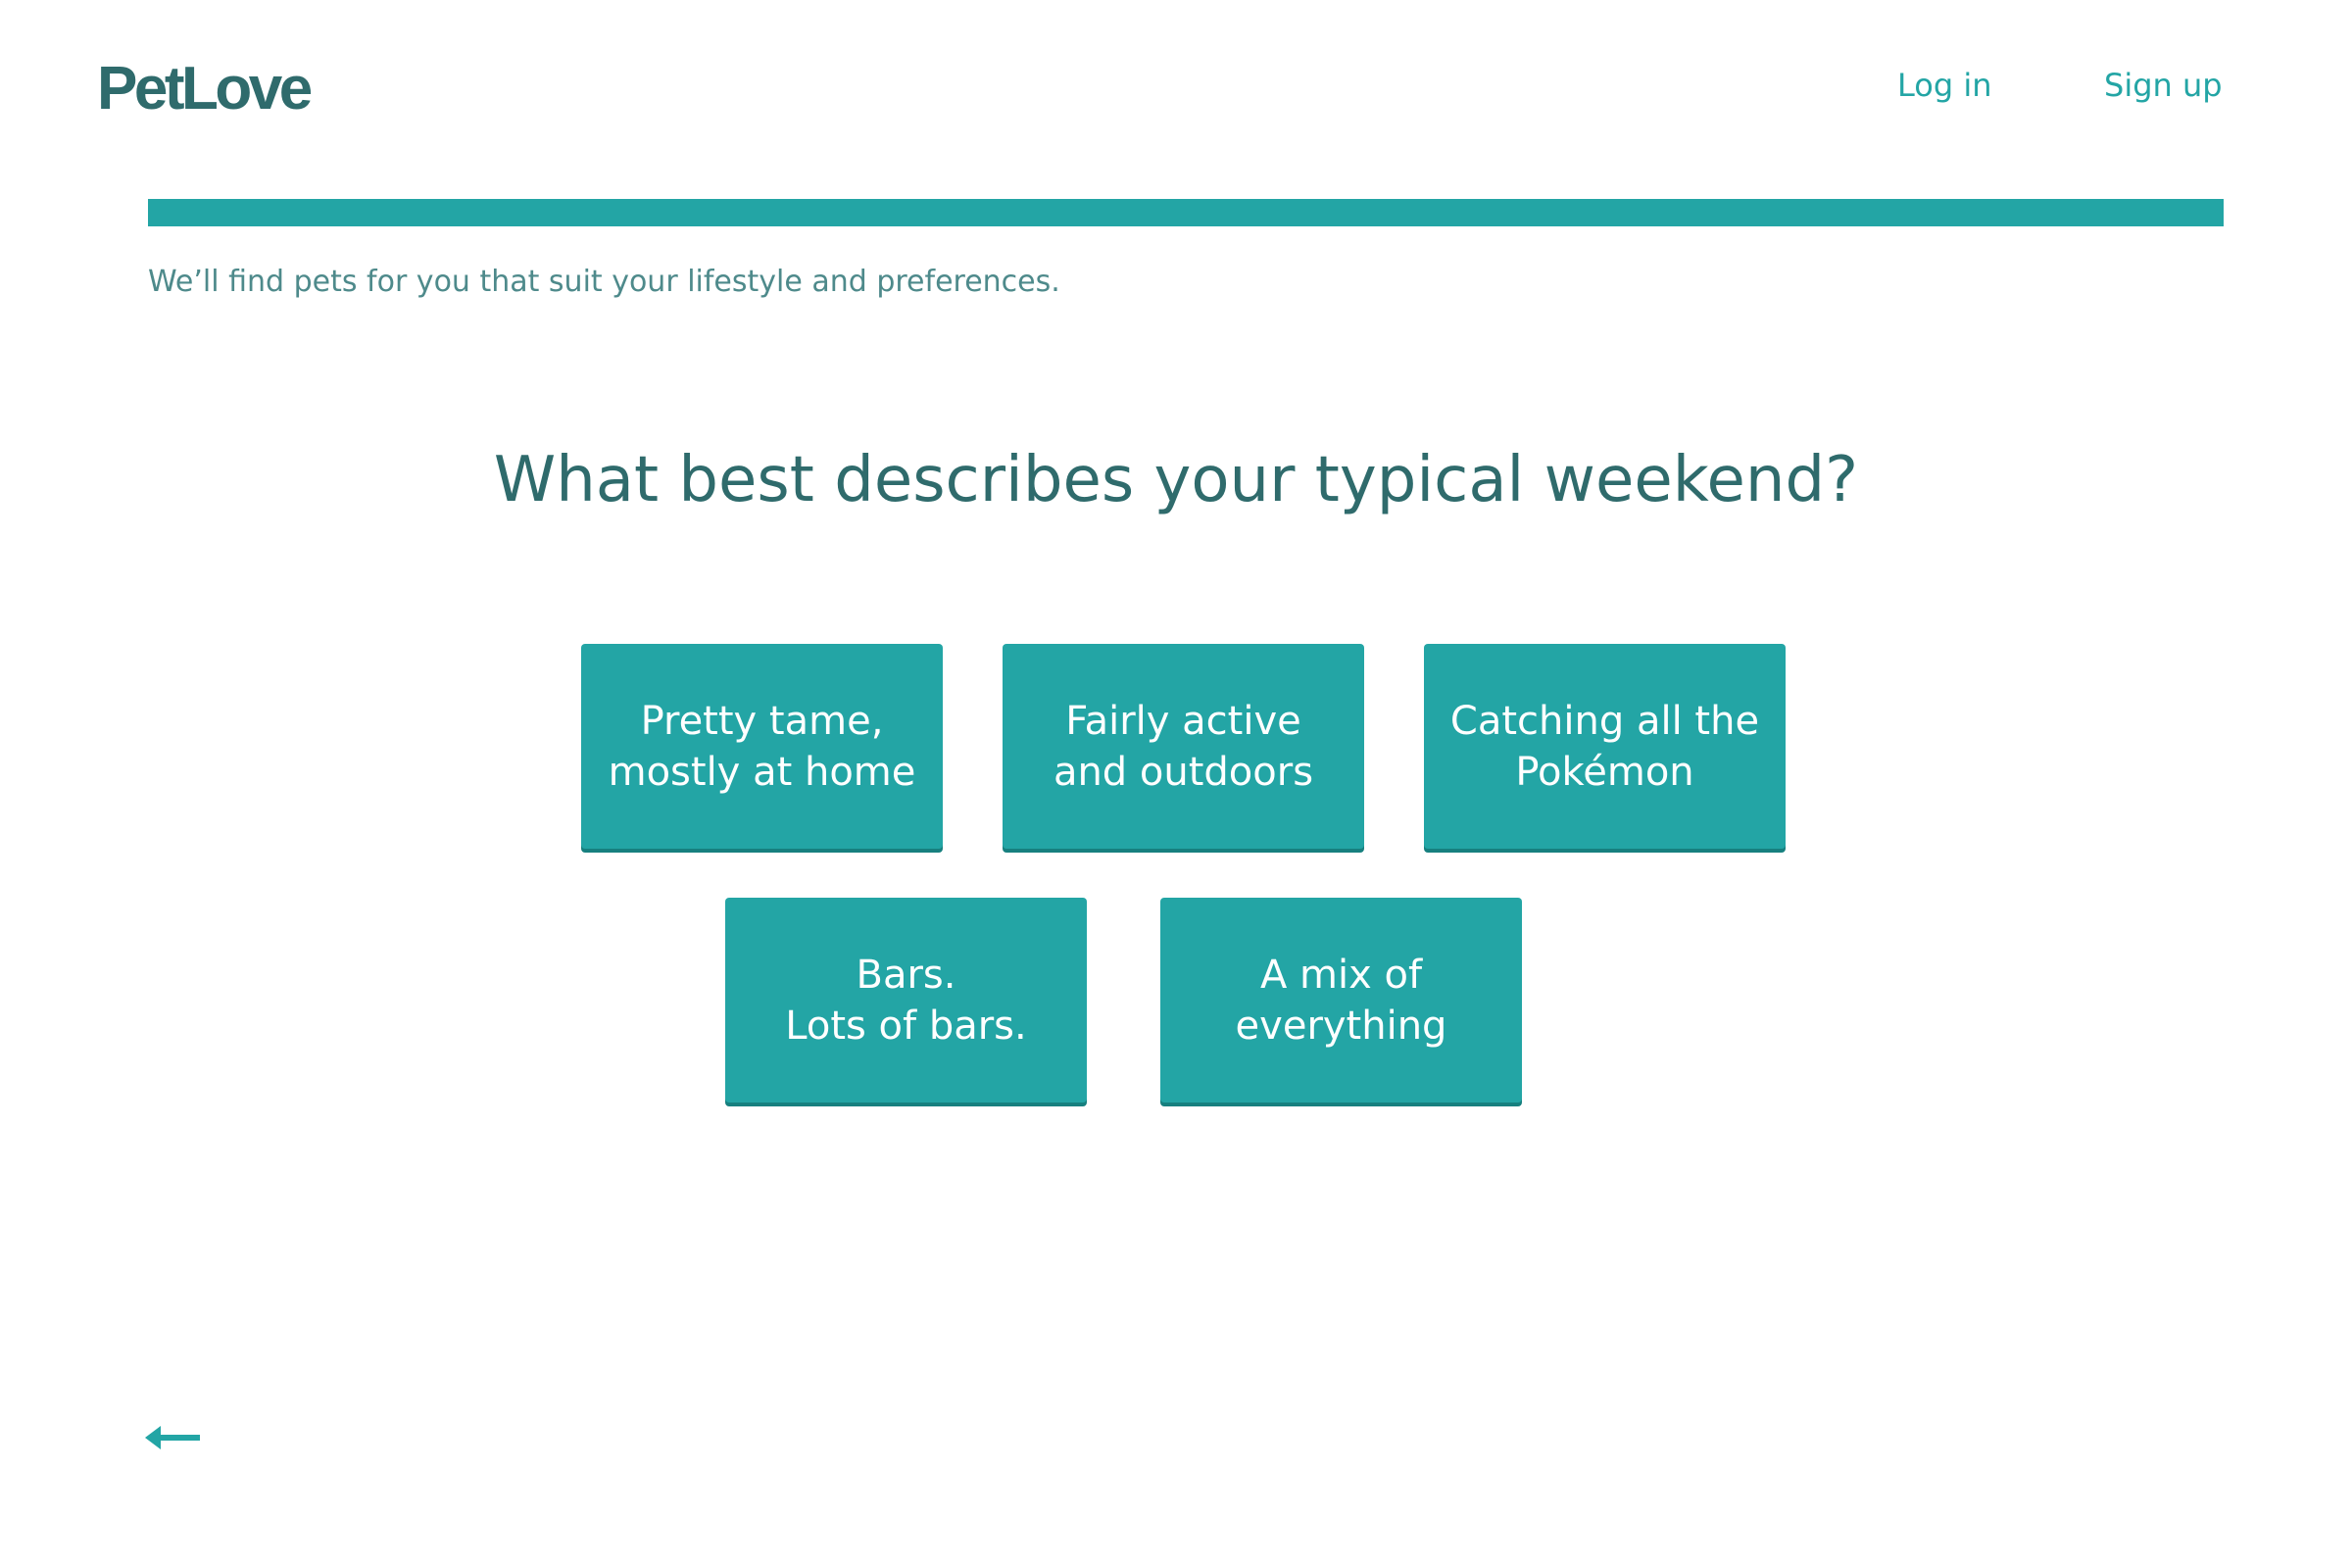  Describe the element at coordinates (762, 746) in the screenshot. I see `option-pretty-tame-button: Pretty tame, mostly at home` at that location.